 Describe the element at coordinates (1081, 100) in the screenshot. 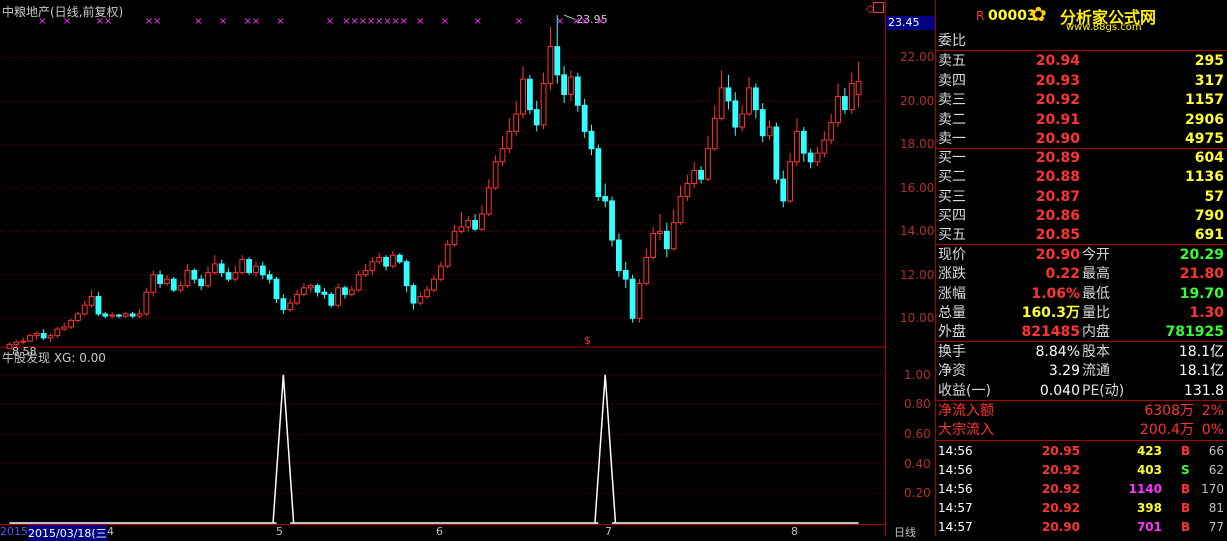

I see `sell-order-row: 卖三 20.92 1157` at that location.